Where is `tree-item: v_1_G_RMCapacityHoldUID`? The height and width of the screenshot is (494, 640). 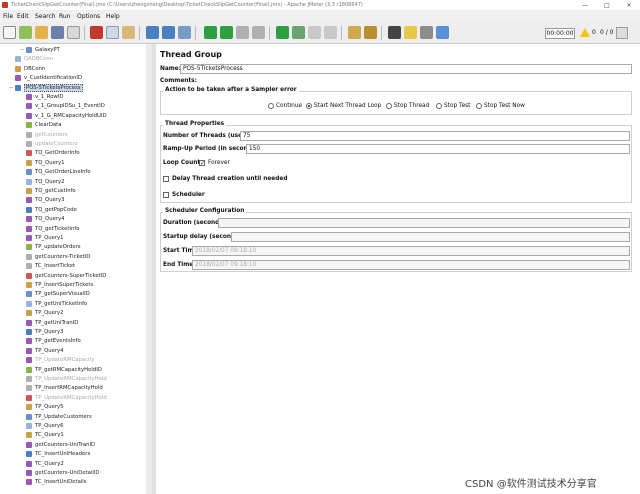 tree-item: v_1_G_RMCapacityHoldUID is located at coordinates (75, 117).